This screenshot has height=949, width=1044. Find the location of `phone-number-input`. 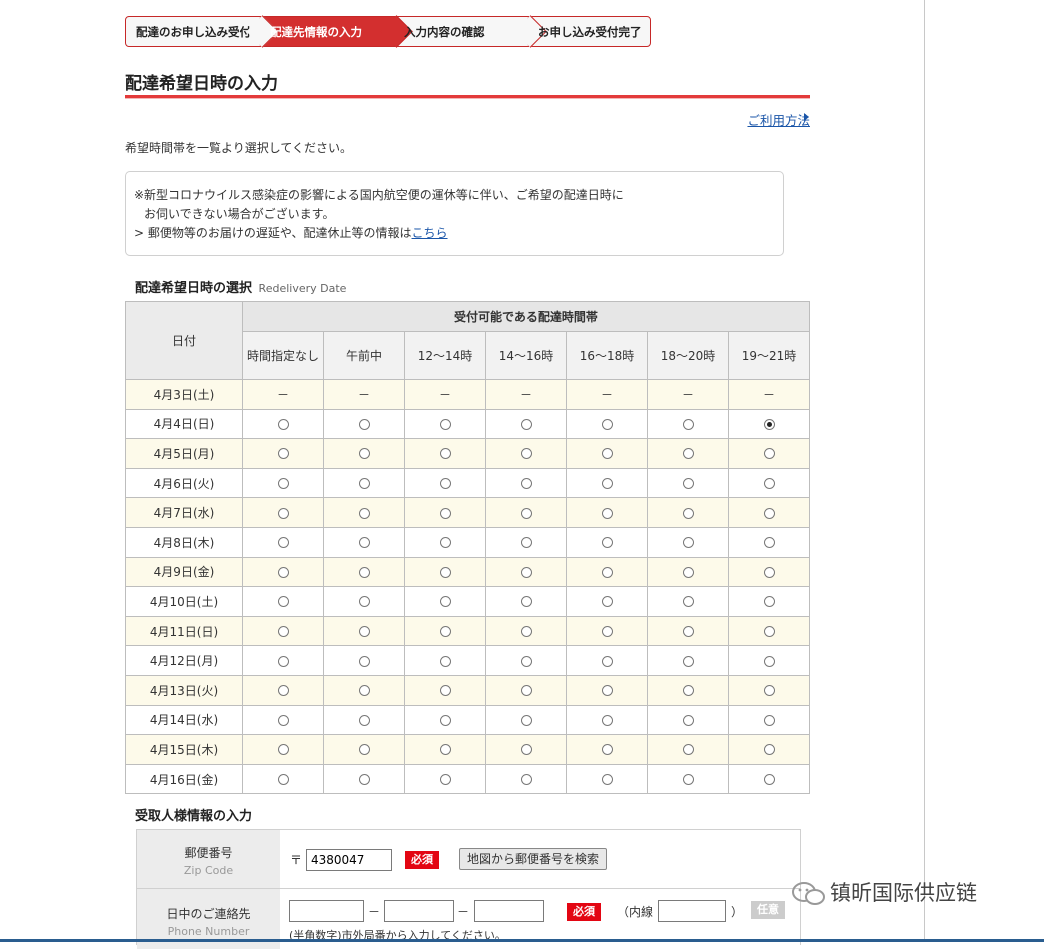

phone-number-input is located at coordinates (509, 911).